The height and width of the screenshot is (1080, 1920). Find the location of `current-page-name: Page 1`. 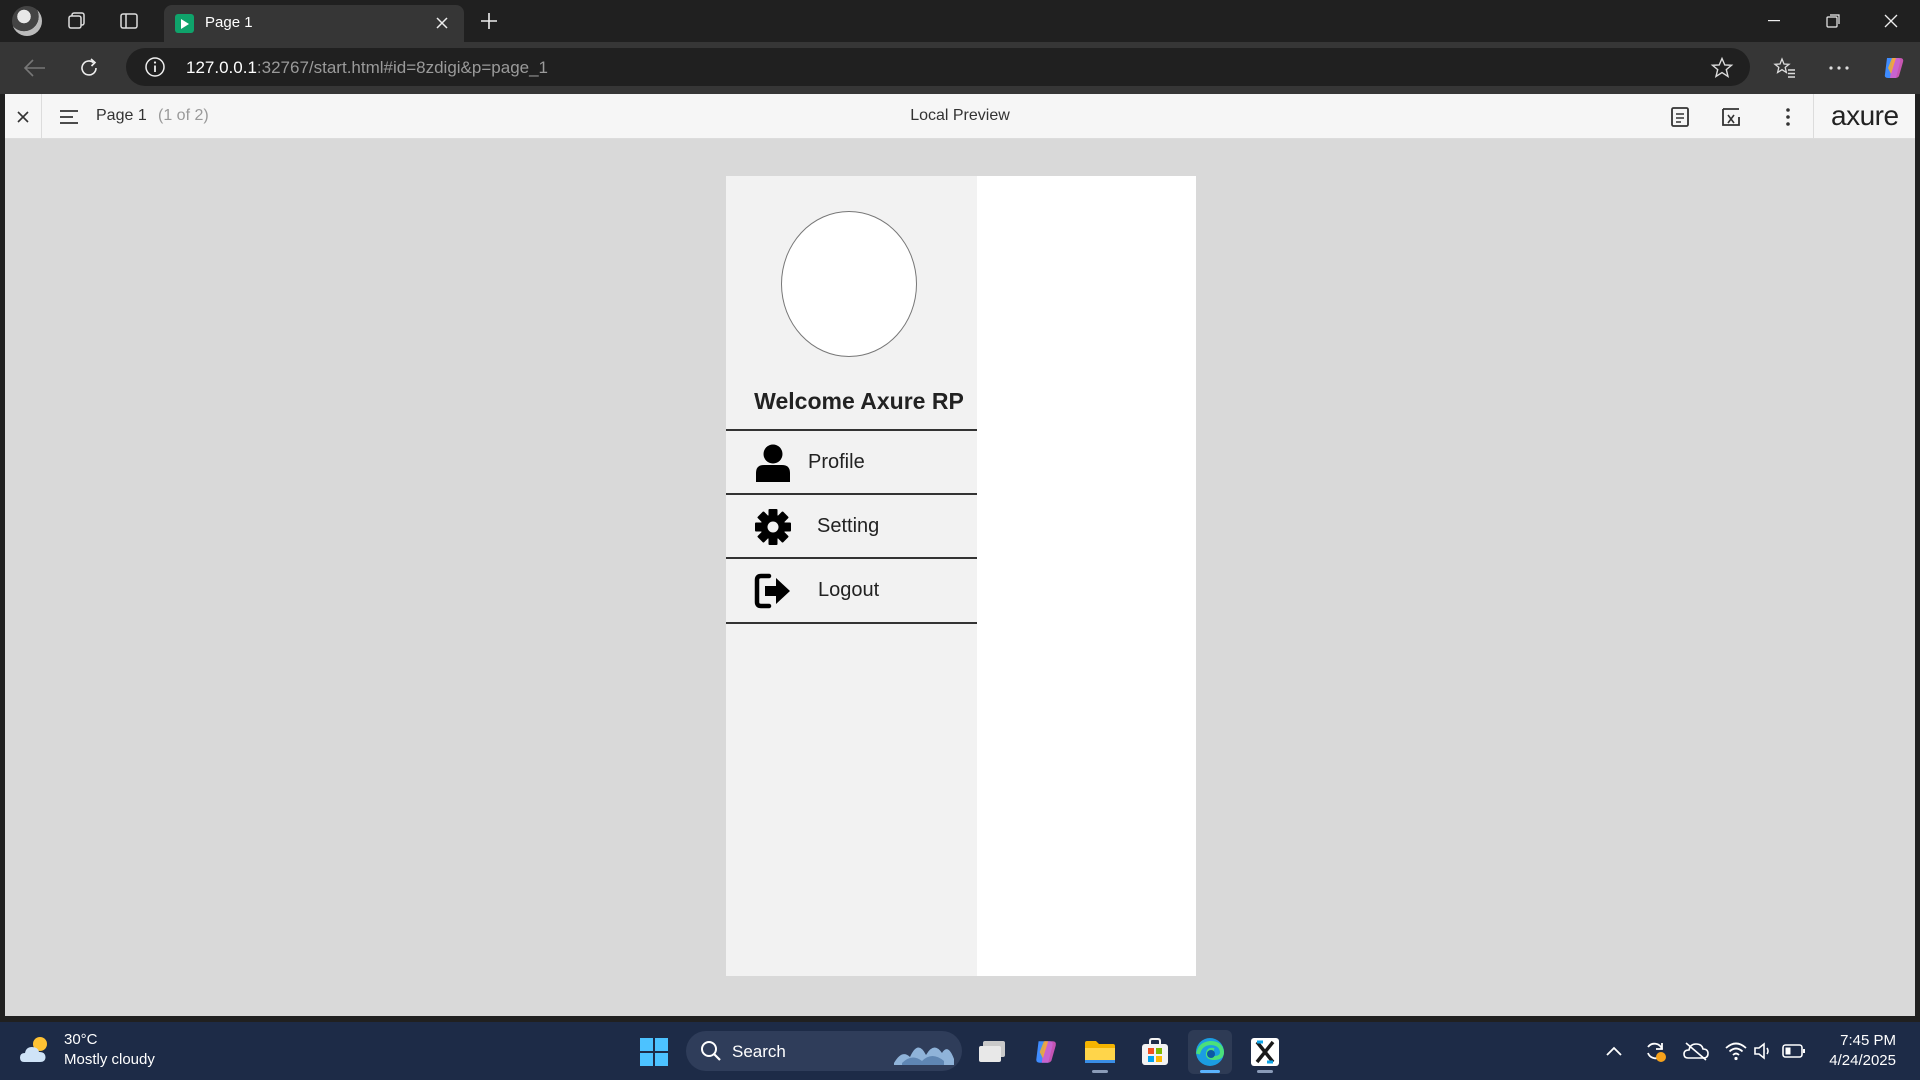

current-page-name: Page 1 is located at coordinates (121, 116).